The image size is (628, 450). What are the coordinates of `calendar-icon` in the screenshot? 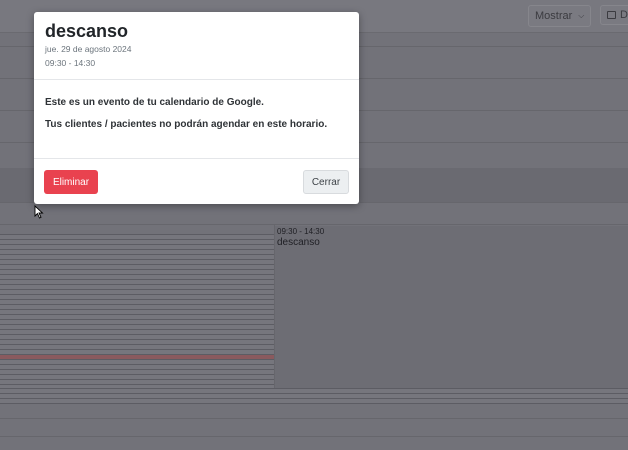 It's located at (611, 15).